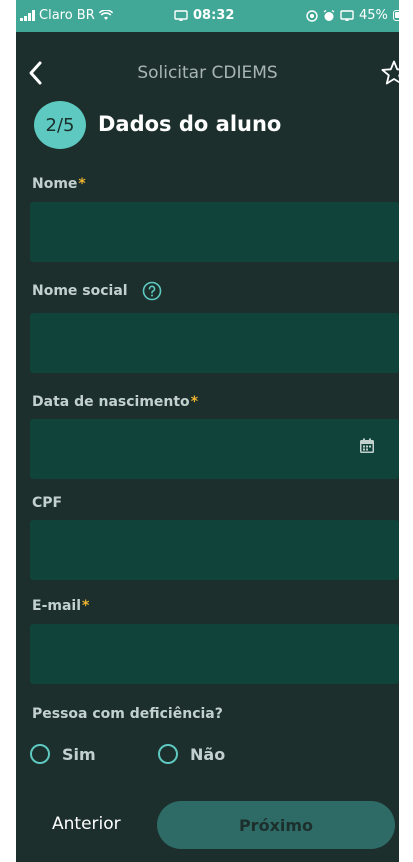  What do you see at coordinates (214, 15) in the screenshot?
I see `status-time: 08:32` at bounding box center [214, 15].